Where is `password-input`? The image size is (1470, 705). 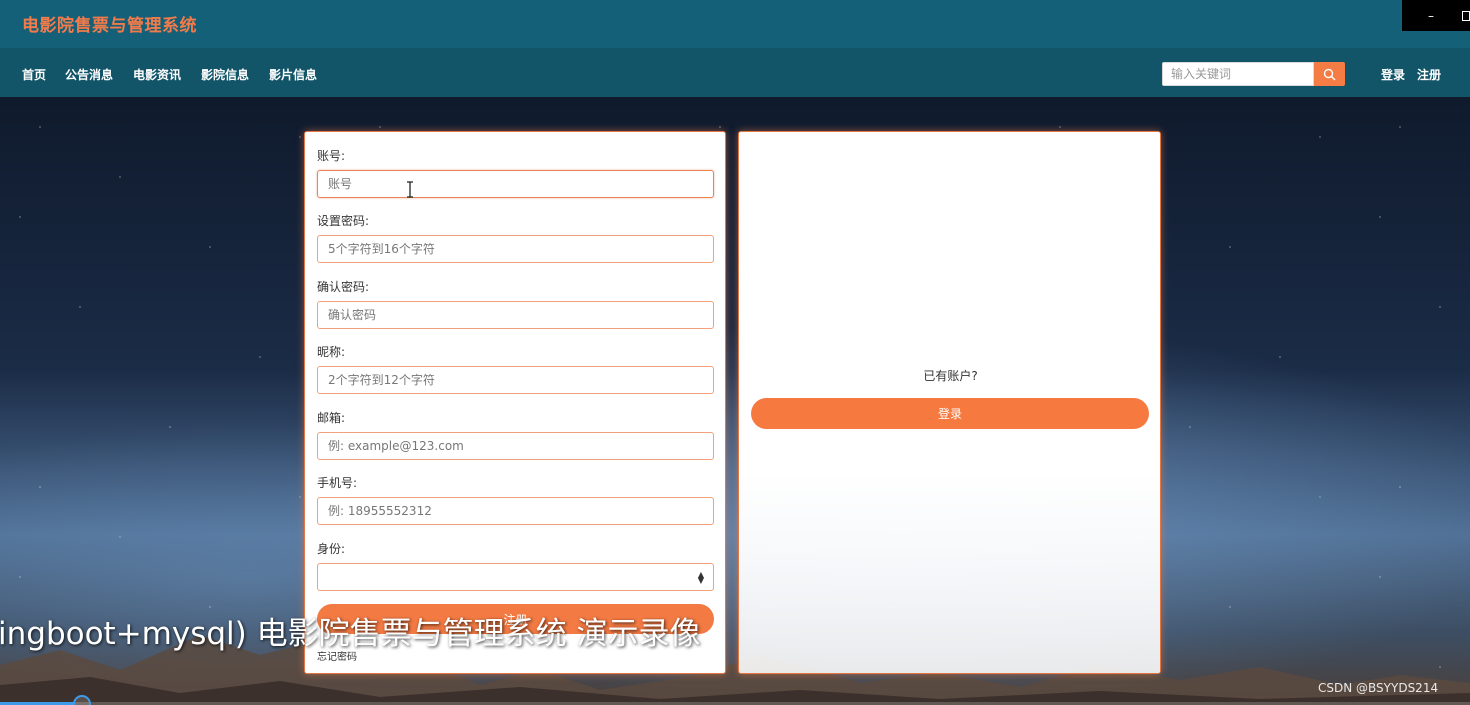 password-input is located at coordinates (515, 249).